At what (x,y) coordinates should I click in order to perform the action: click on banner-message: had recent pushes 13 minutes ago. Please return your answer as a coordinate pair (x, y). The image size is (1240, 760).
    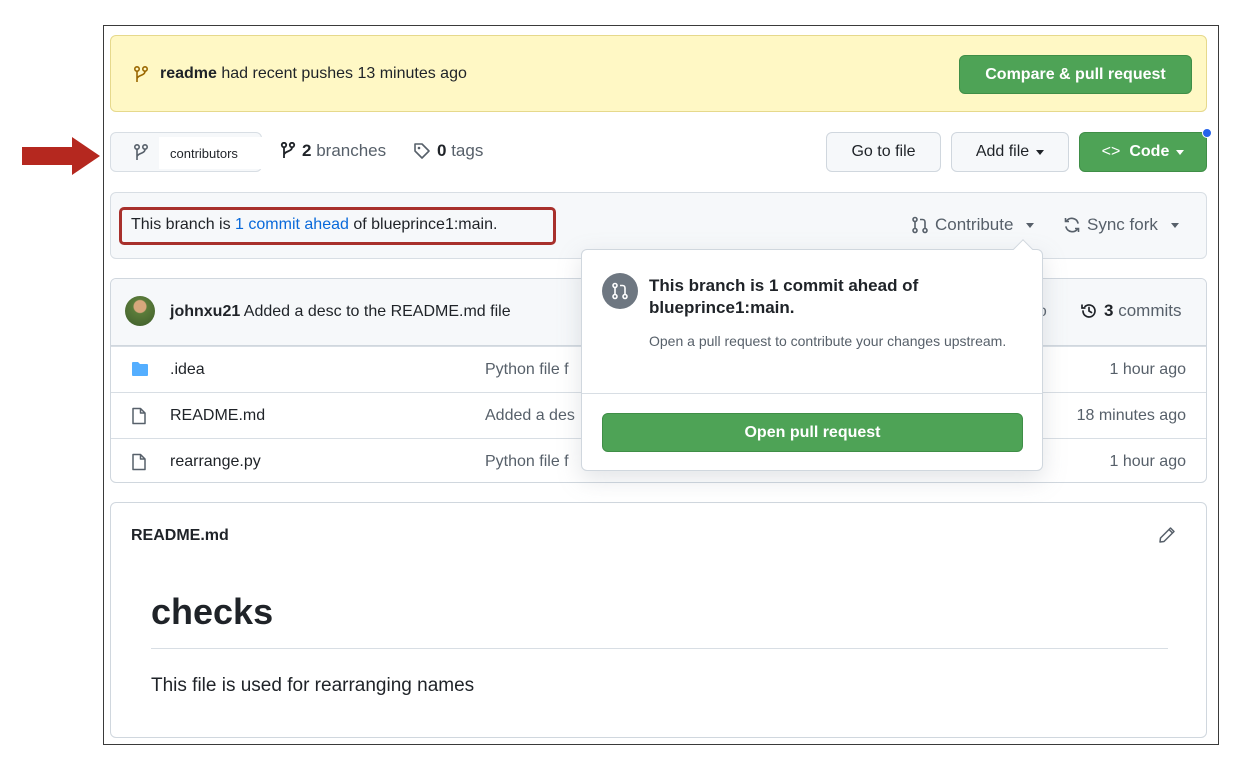
    Looking at the image, I should click on (344, 73).